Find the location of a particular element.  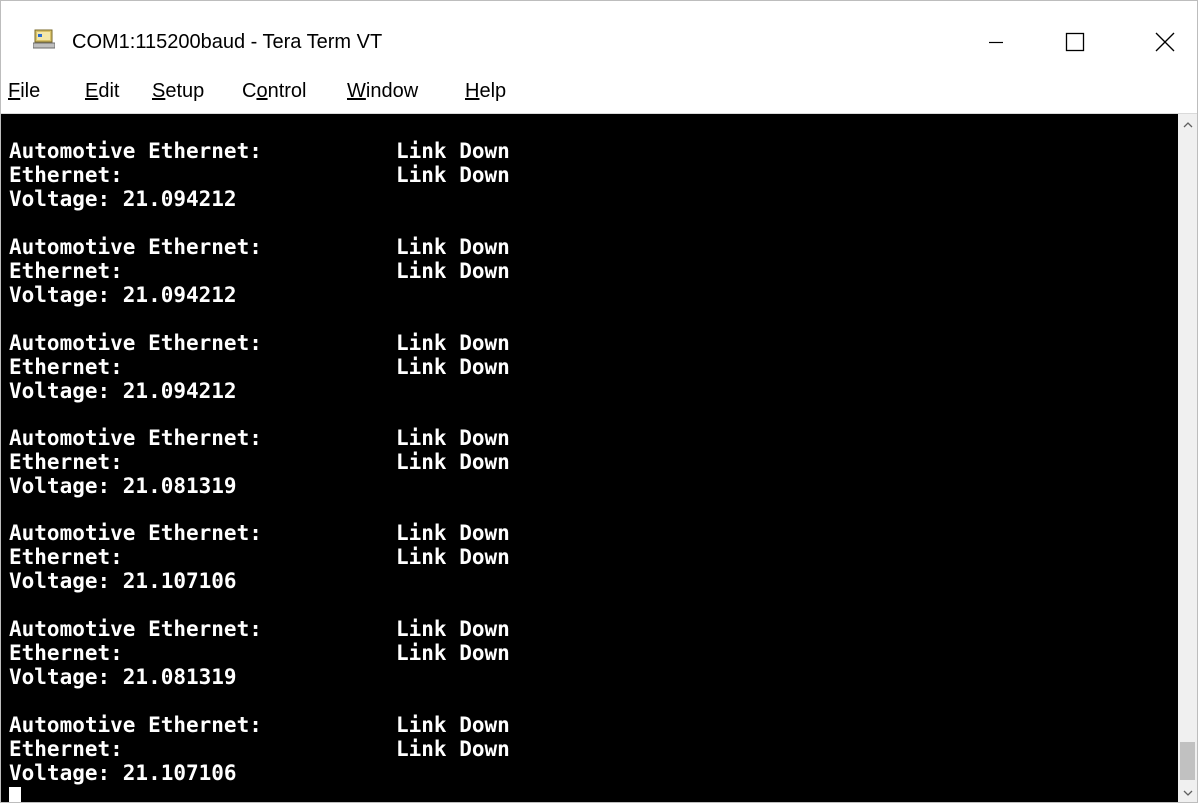

menu-bar: File Edit Setup Control Window Help is located at coordinates (599, 92).